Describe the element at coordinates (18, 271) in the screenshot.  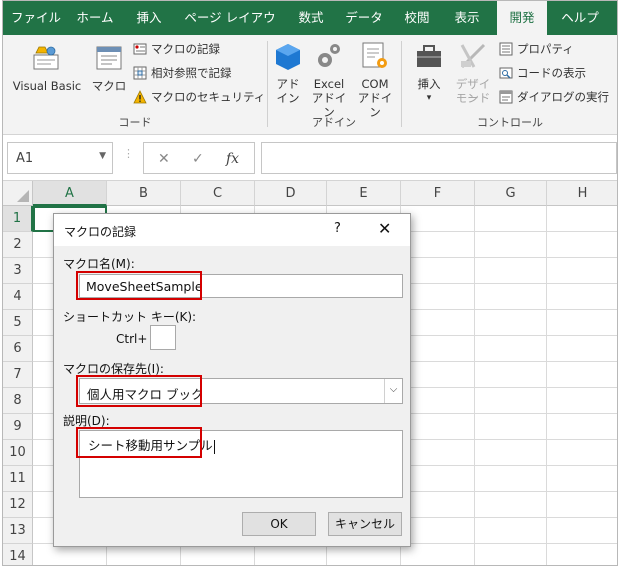
I see `row-header: 3` at that location.